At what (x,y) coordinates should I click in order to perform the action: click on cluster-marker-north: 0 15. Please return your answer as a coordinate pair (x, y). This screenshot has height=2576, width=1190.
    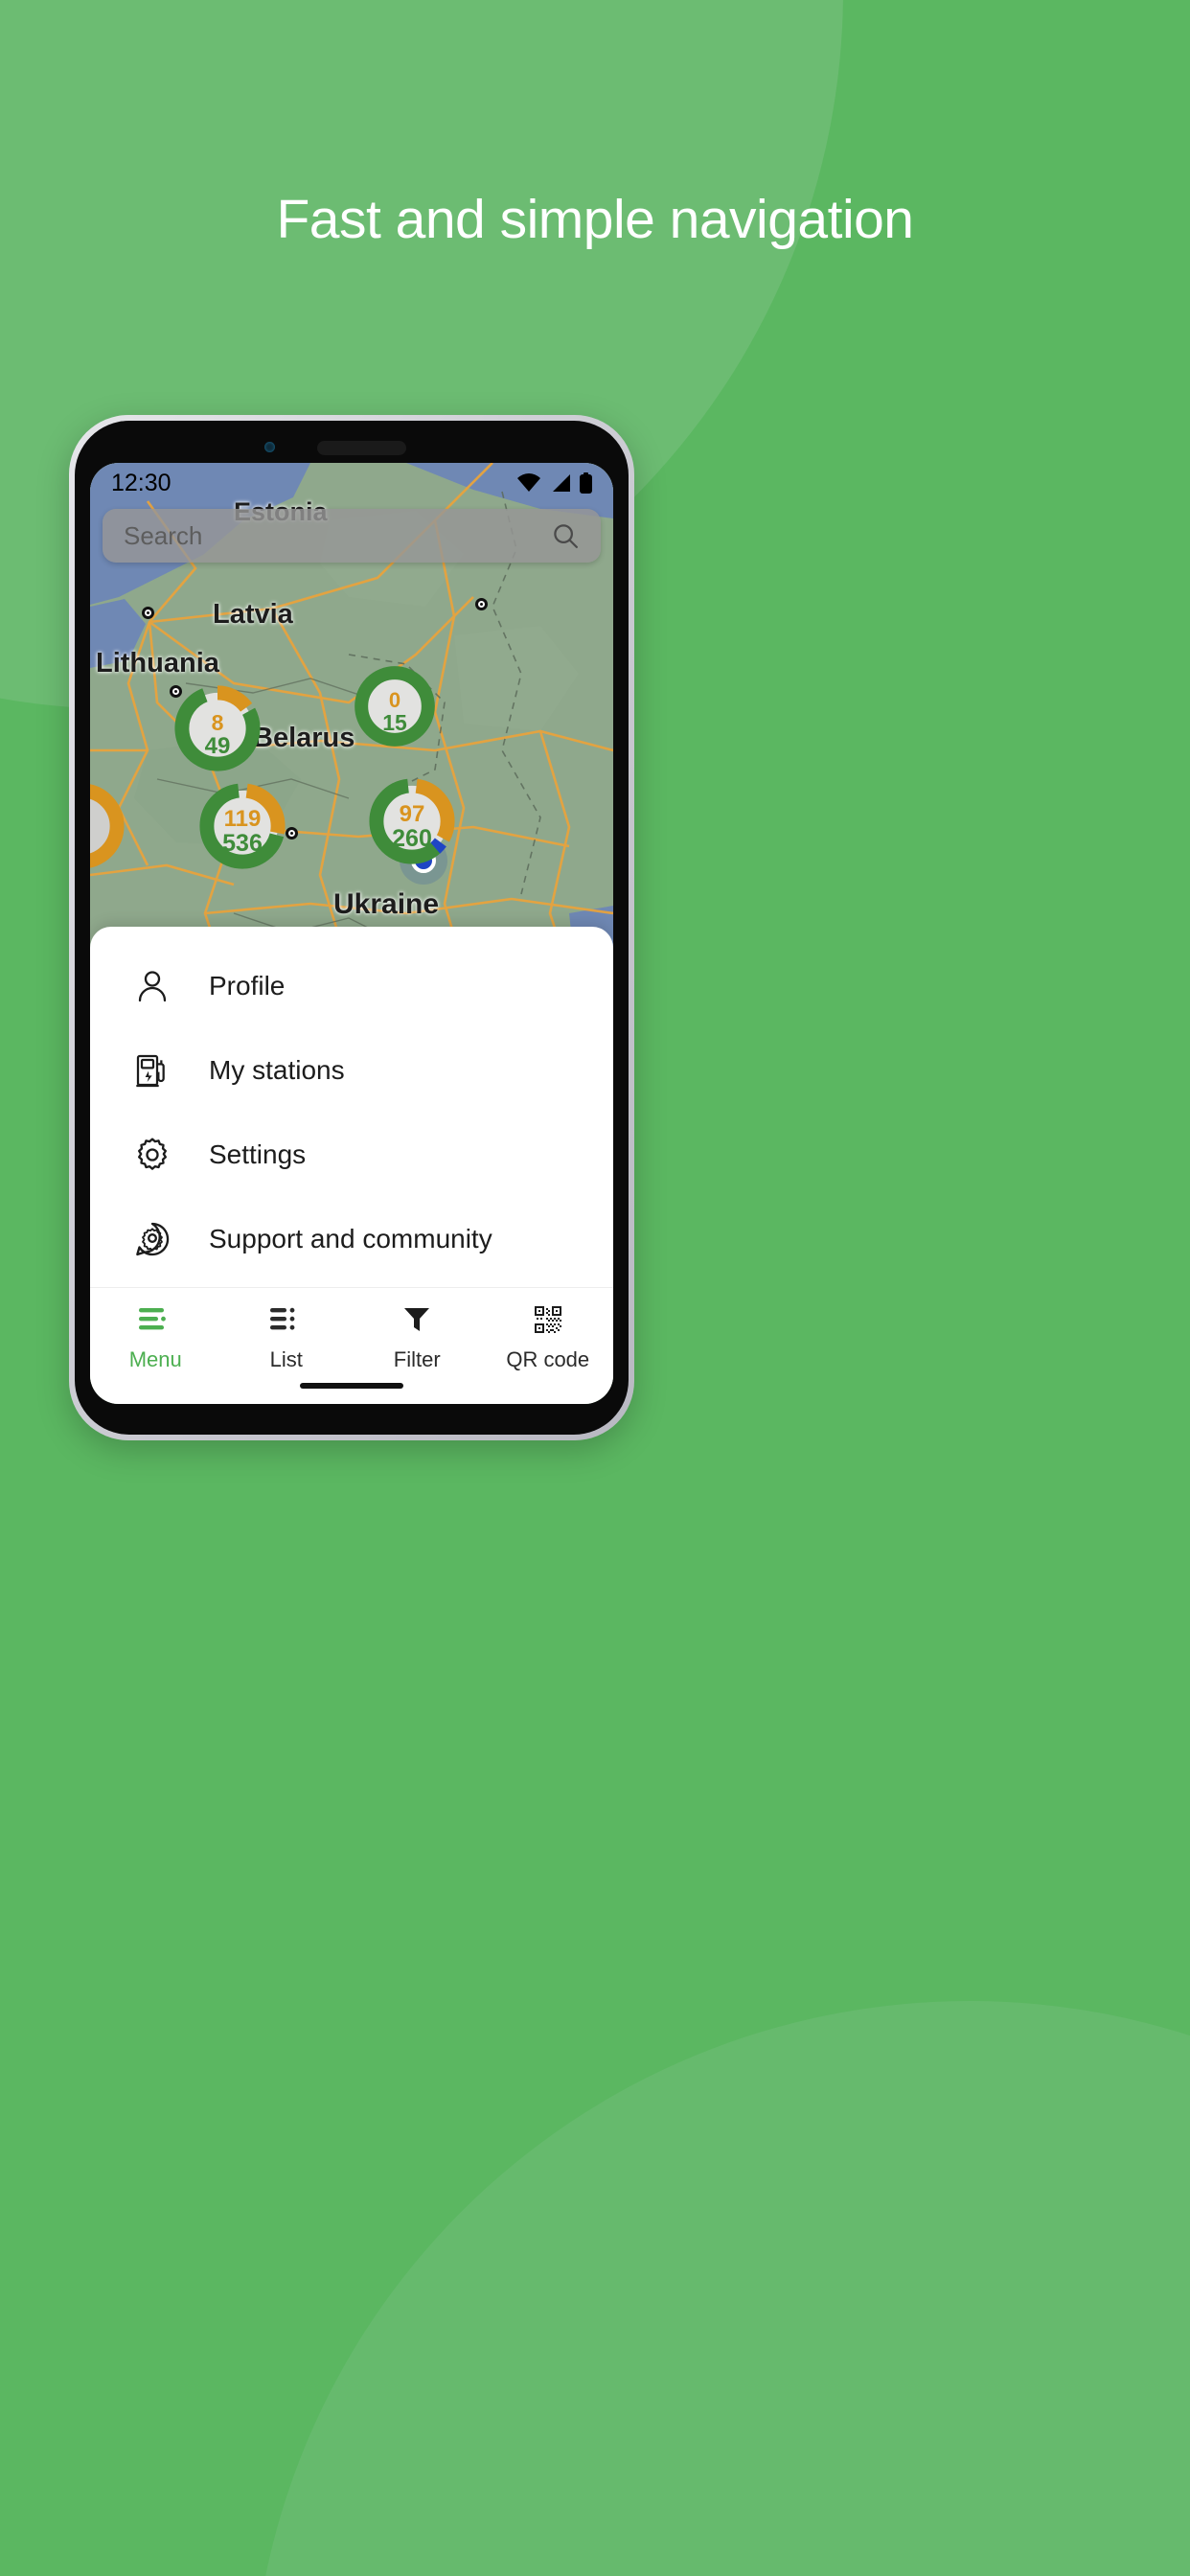
    Looking at the image, I should click on (395, 706).